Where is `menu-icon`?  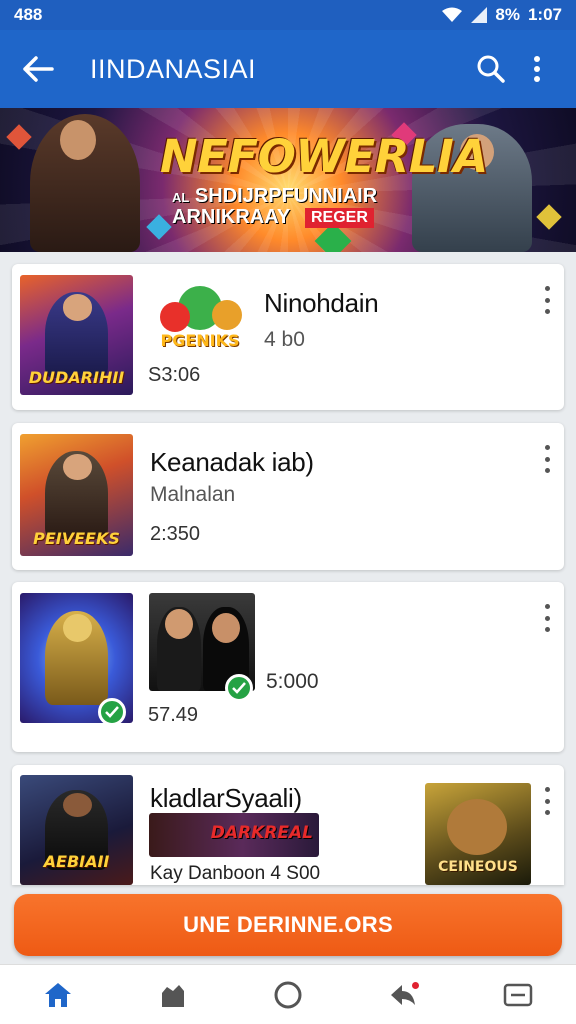 menu-icon is located at coordinates (518, 994).